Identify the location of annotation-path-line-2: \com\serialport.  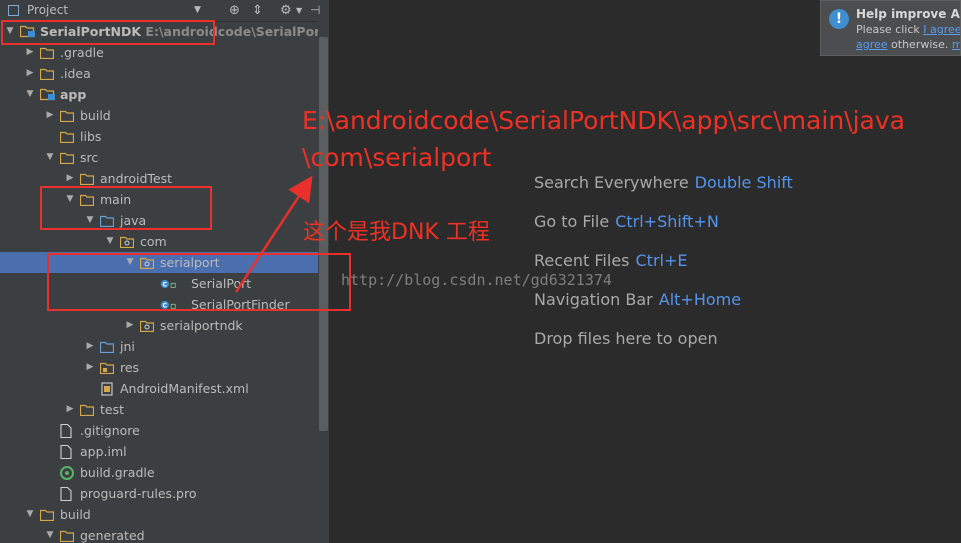
(397, 157).